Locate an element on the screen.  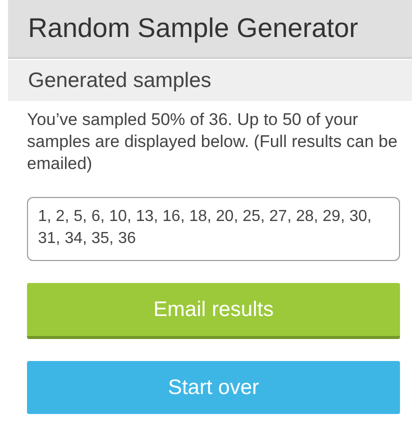
email-button: Email results is located at coordinates (213, 311).